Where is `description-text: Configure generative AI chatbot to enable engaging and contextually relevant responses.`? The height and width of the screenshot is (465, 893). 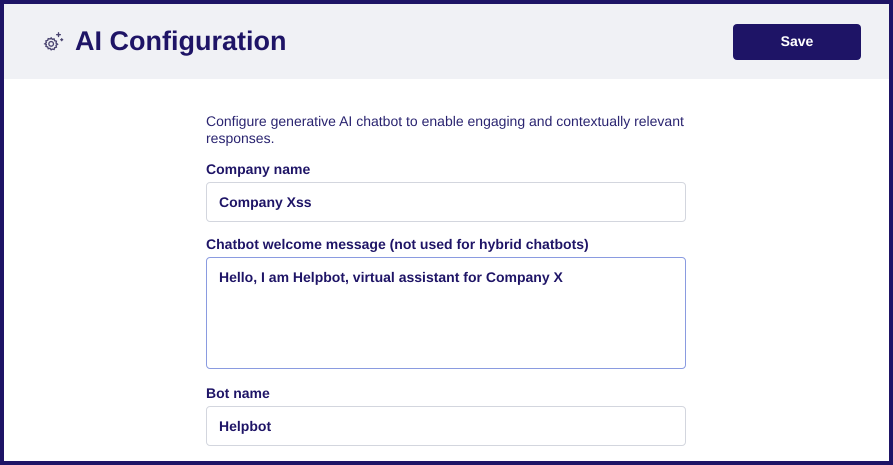
description-text: Configure generative AI chatbot to enable engaging and contextually relevant responses. is located at coordinates (445, 130).